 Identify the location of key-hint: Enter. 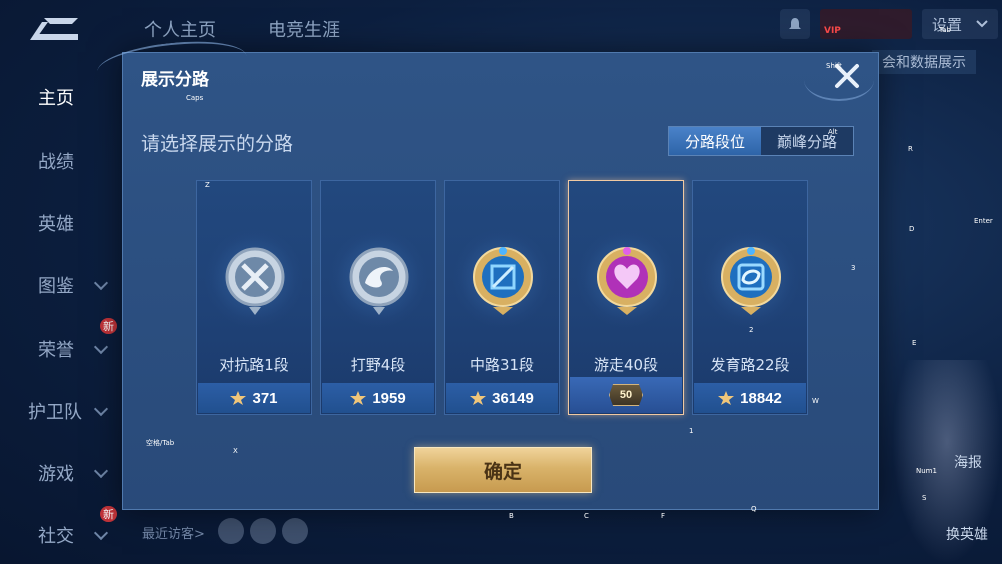
(983, 221).